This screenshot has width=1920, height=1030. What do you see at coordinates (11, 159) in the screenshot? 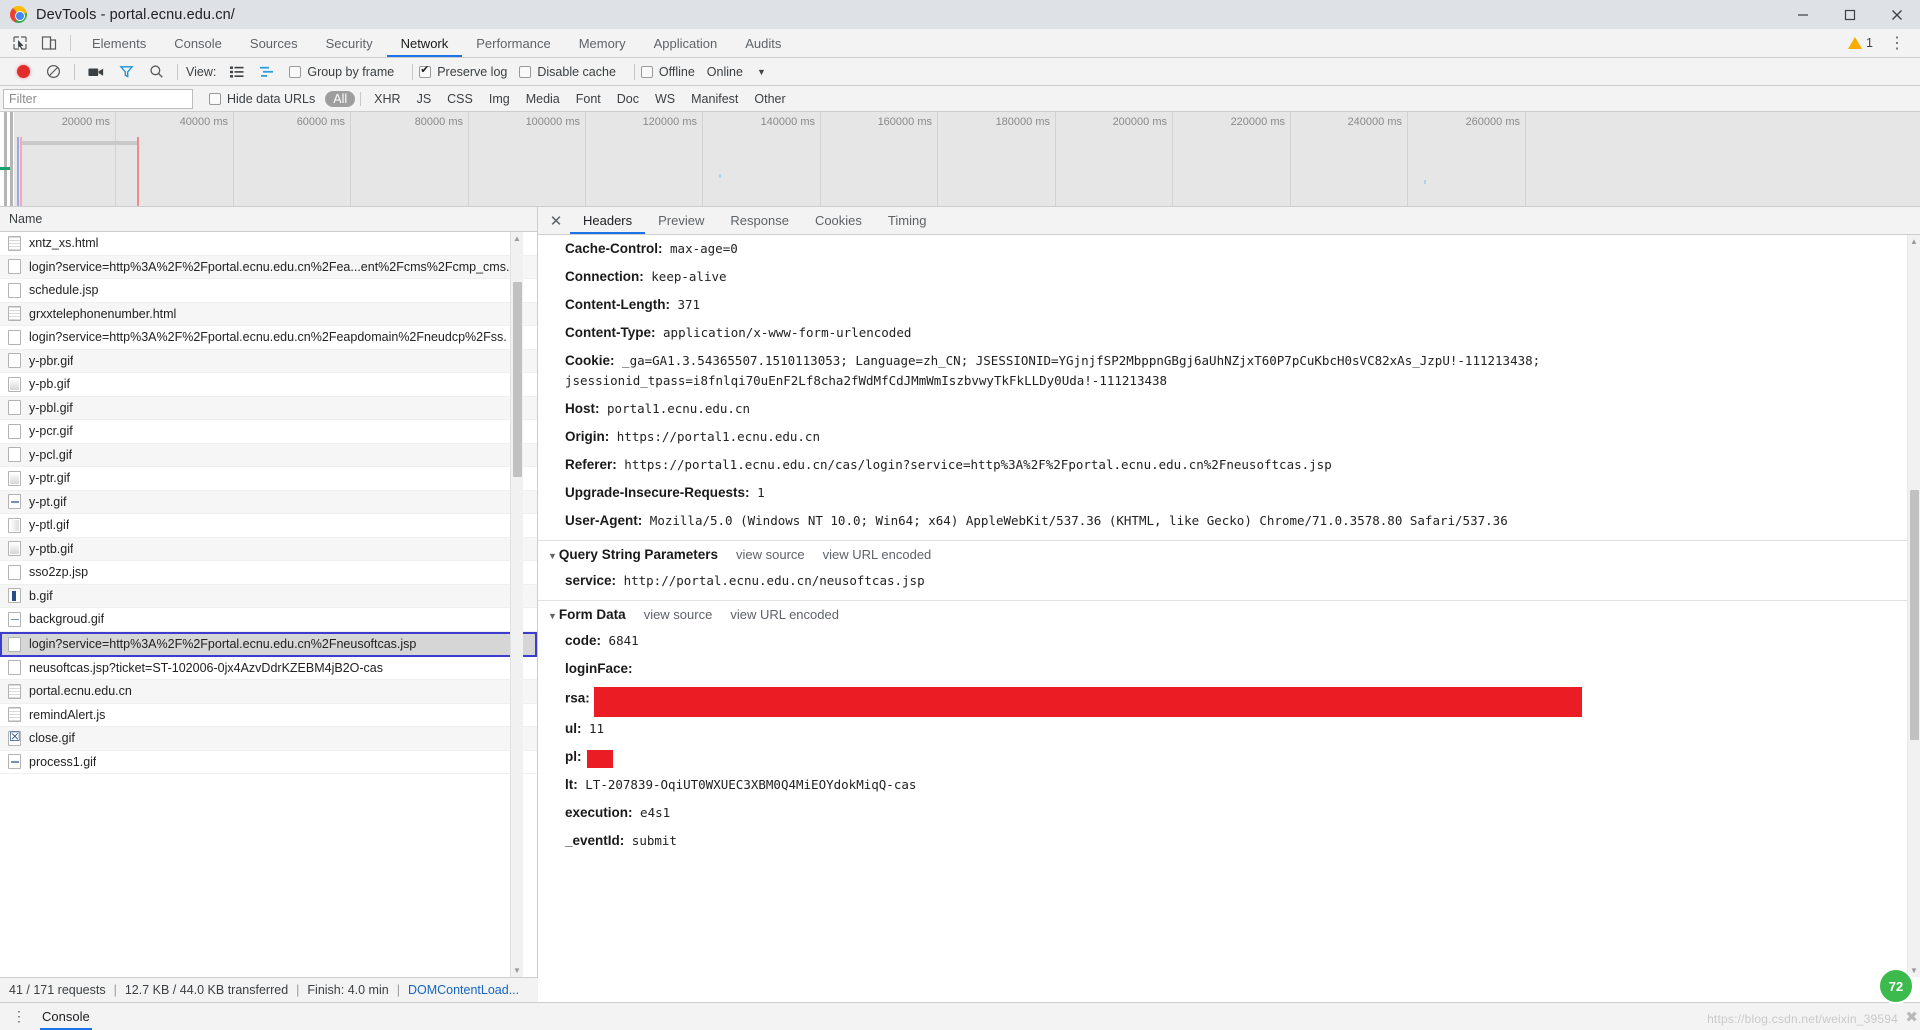
I see `overview-resize-grip-right` at bounding box center [11, 159].